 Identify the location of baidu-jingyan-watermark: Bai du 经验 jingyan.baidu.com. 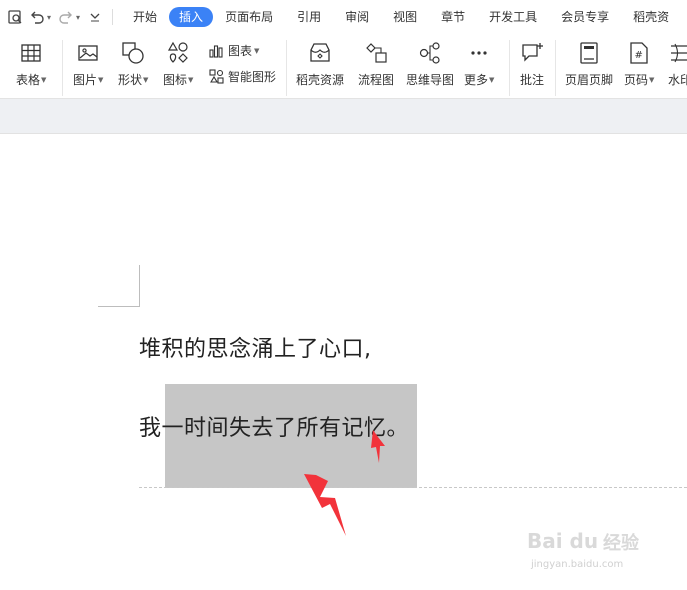
(590, 552).